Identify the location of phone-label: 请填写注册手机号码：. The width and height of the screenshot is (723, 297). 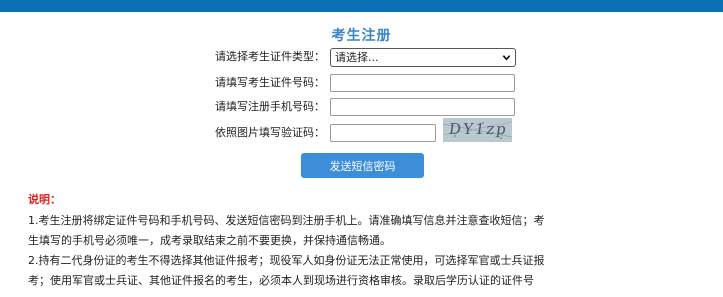
(270, 106).